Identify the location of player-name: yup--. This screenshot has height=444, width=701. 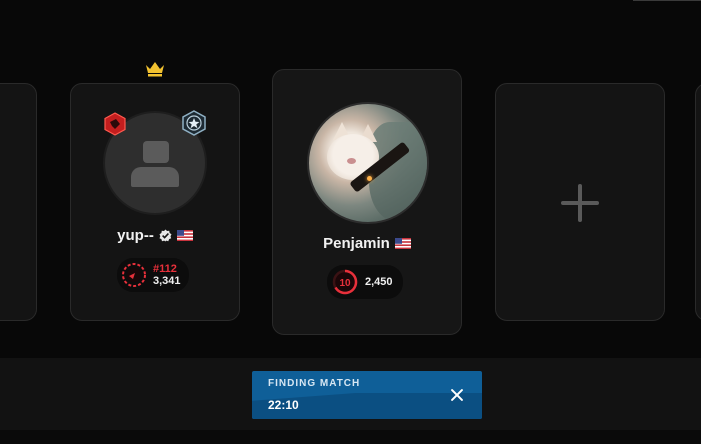
(135, 235).